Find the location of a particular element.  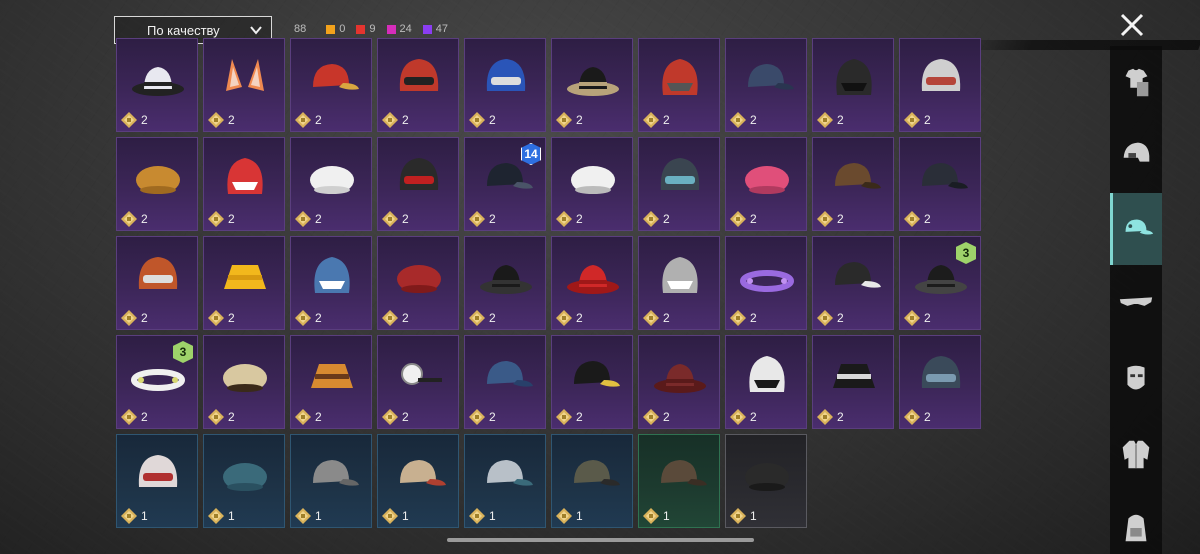

orange-football-helmet-icon is located at coordinates (158, 273).